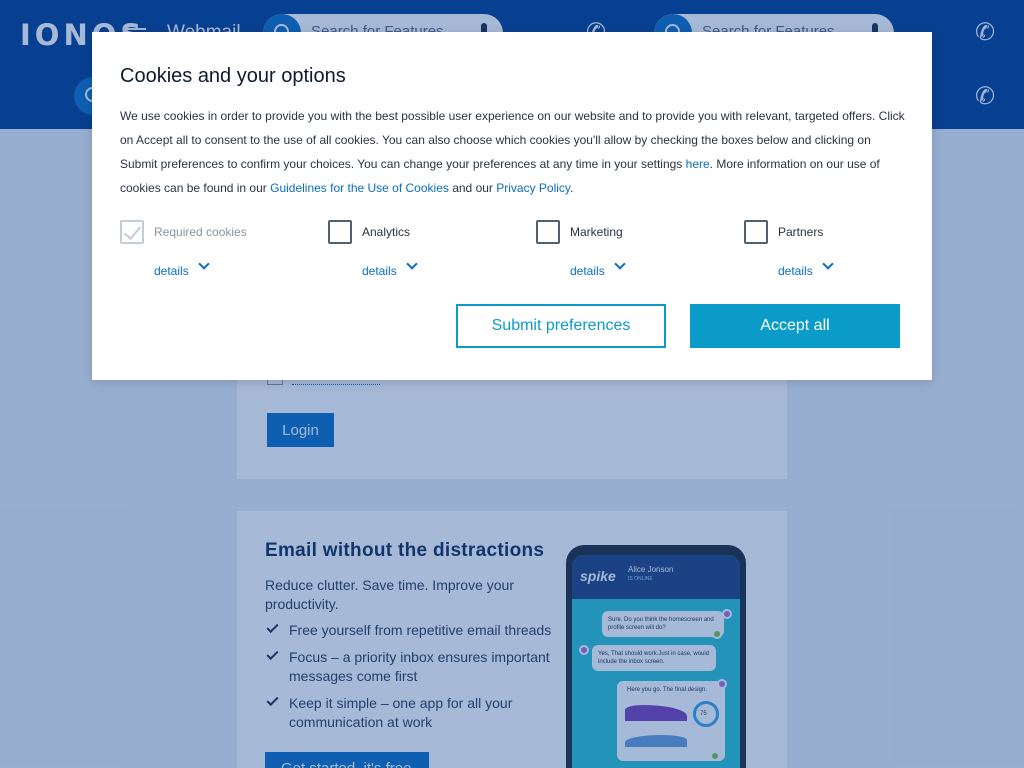  Describe the element at coordinates (386, 232) in the screenshot. I see `option-label: Analytics` at that location.